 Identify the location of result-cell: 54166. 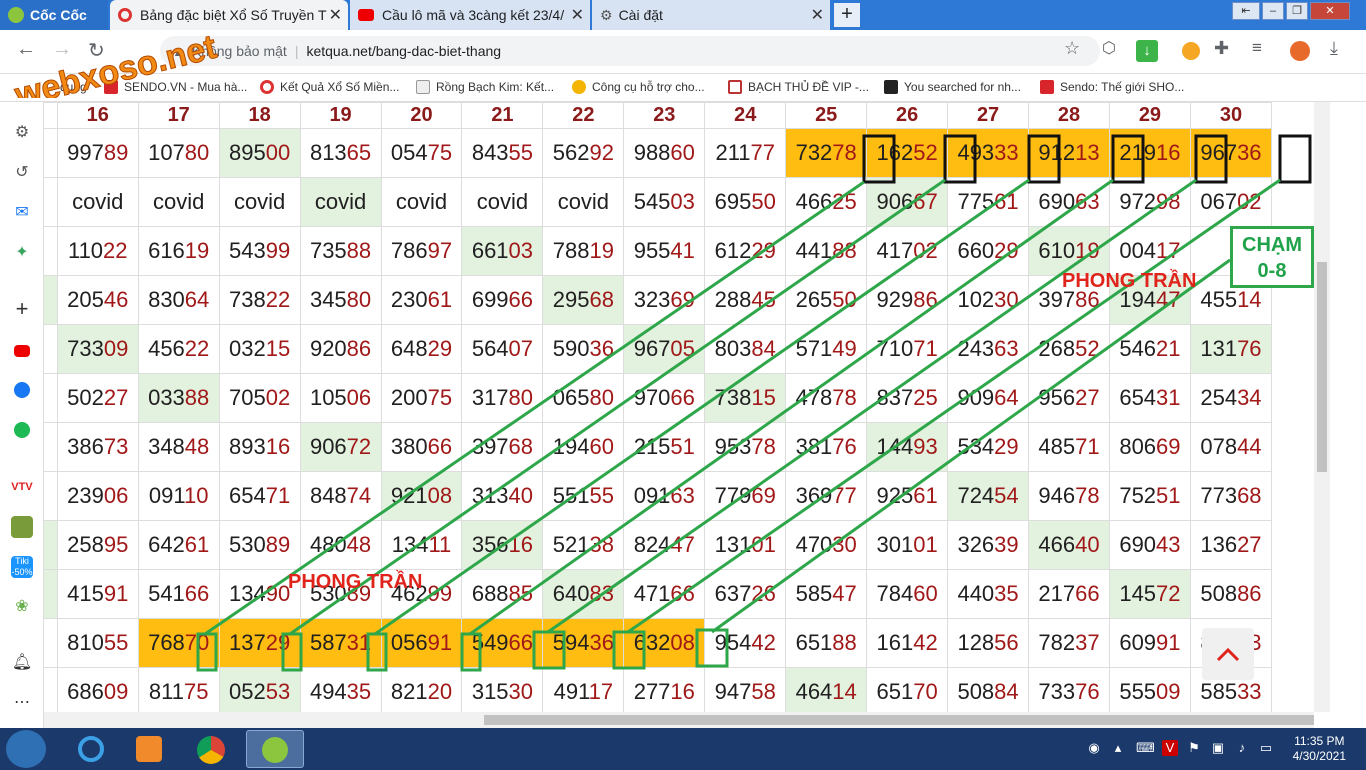
(178, 594).